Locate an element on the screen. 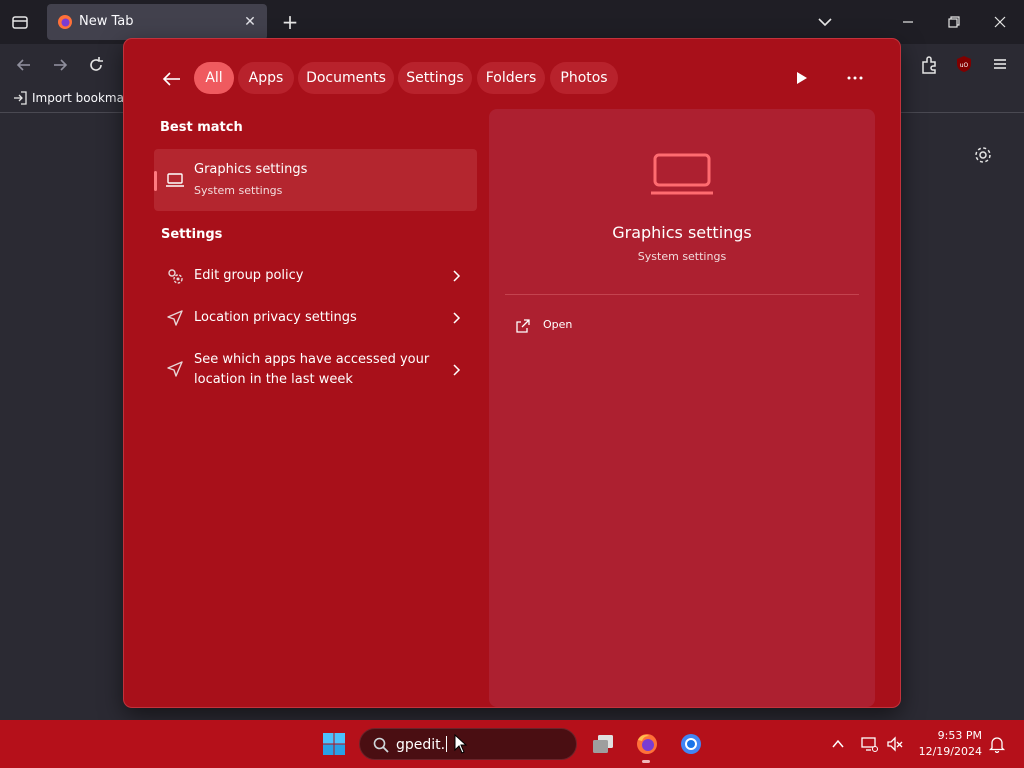 The width and height of the screenshot is (1024, 768). back-arrow-icon is located at coordinates (172, 79).